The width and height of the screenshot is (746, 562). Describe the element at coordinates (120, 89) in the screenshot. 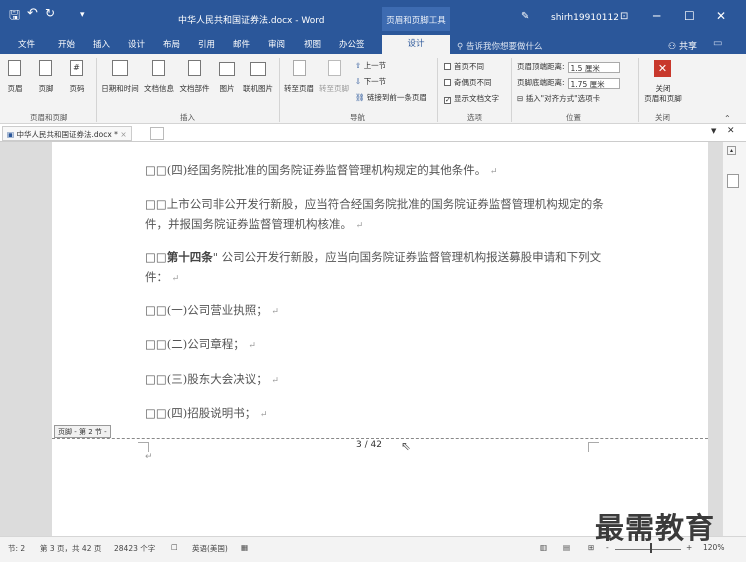

I see `datetime-button: 日期和时间` at that location.